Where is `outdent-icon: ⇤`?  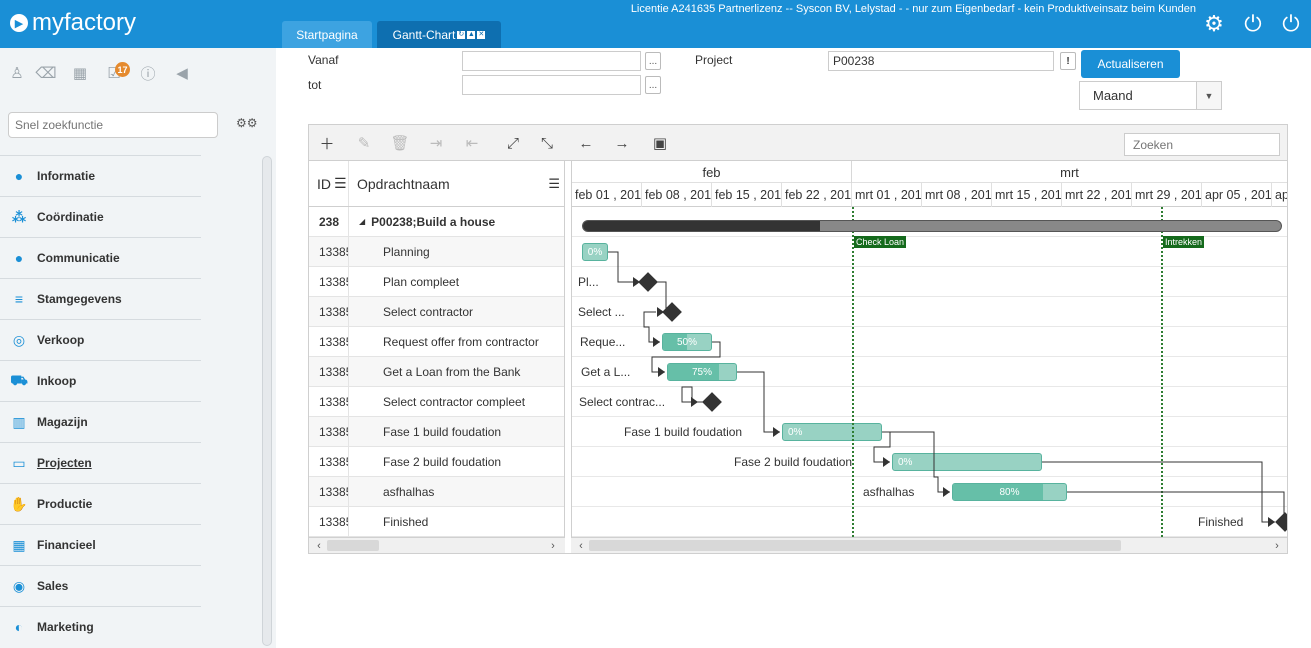 outdent-icon: ⇤ is located at coordinates (472, 143).